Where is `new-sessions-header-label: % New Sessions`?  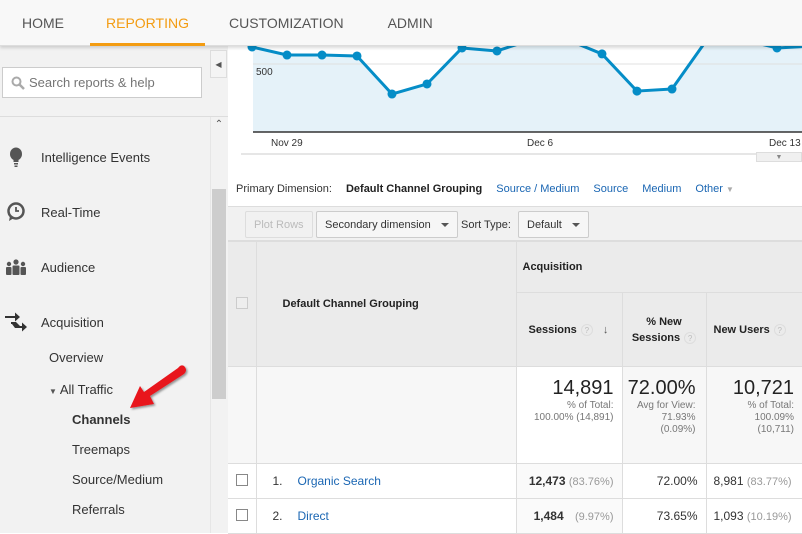
new-sessions-header-label: % New Sessions is located at coordinates (656, 329).